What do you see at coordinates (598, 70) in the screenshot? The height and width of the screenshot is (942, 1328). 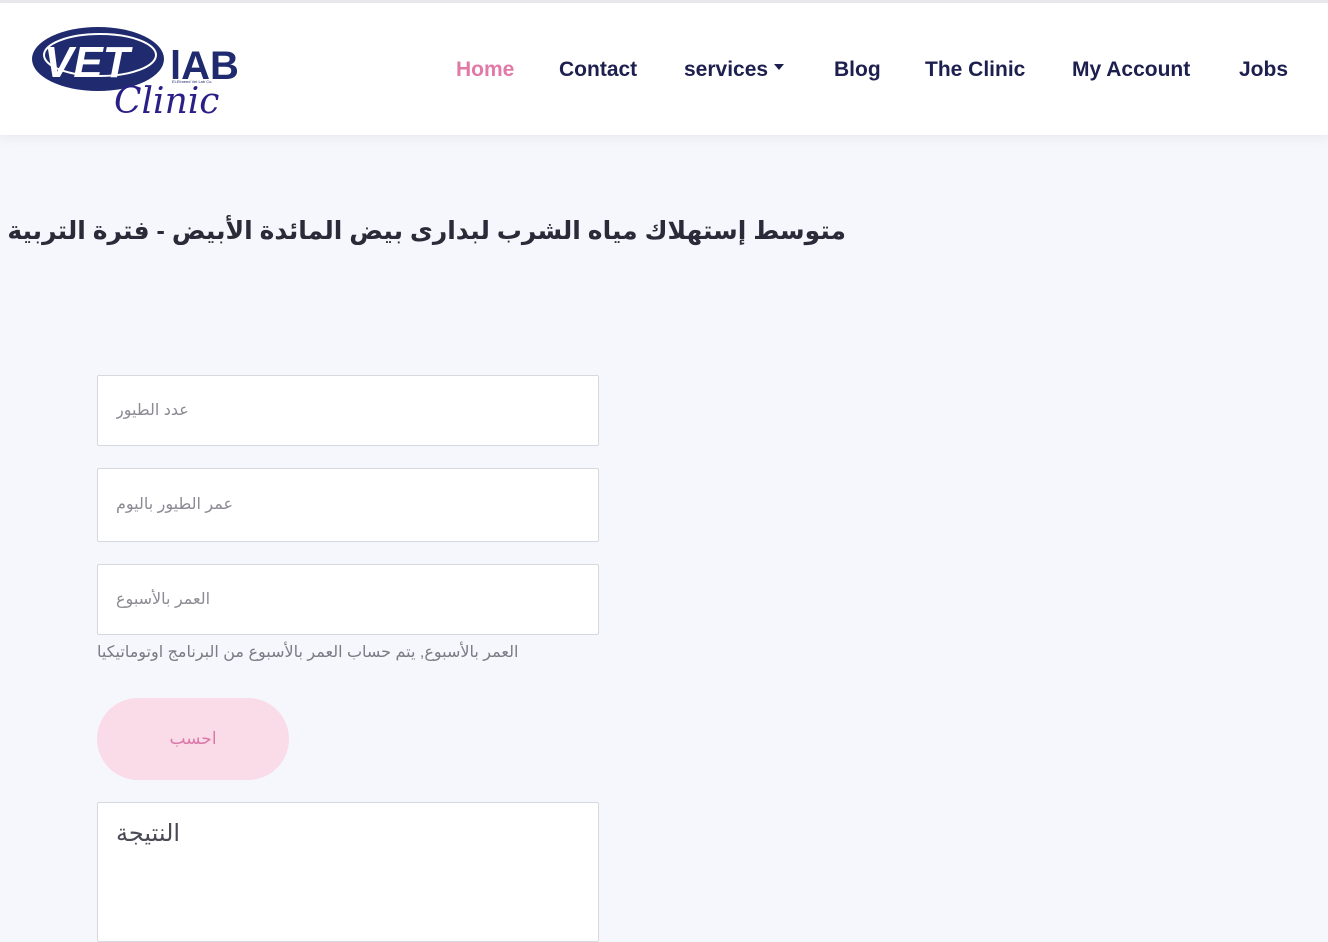 I see `nav-contact: Contact` at bounding box center [598, 70].